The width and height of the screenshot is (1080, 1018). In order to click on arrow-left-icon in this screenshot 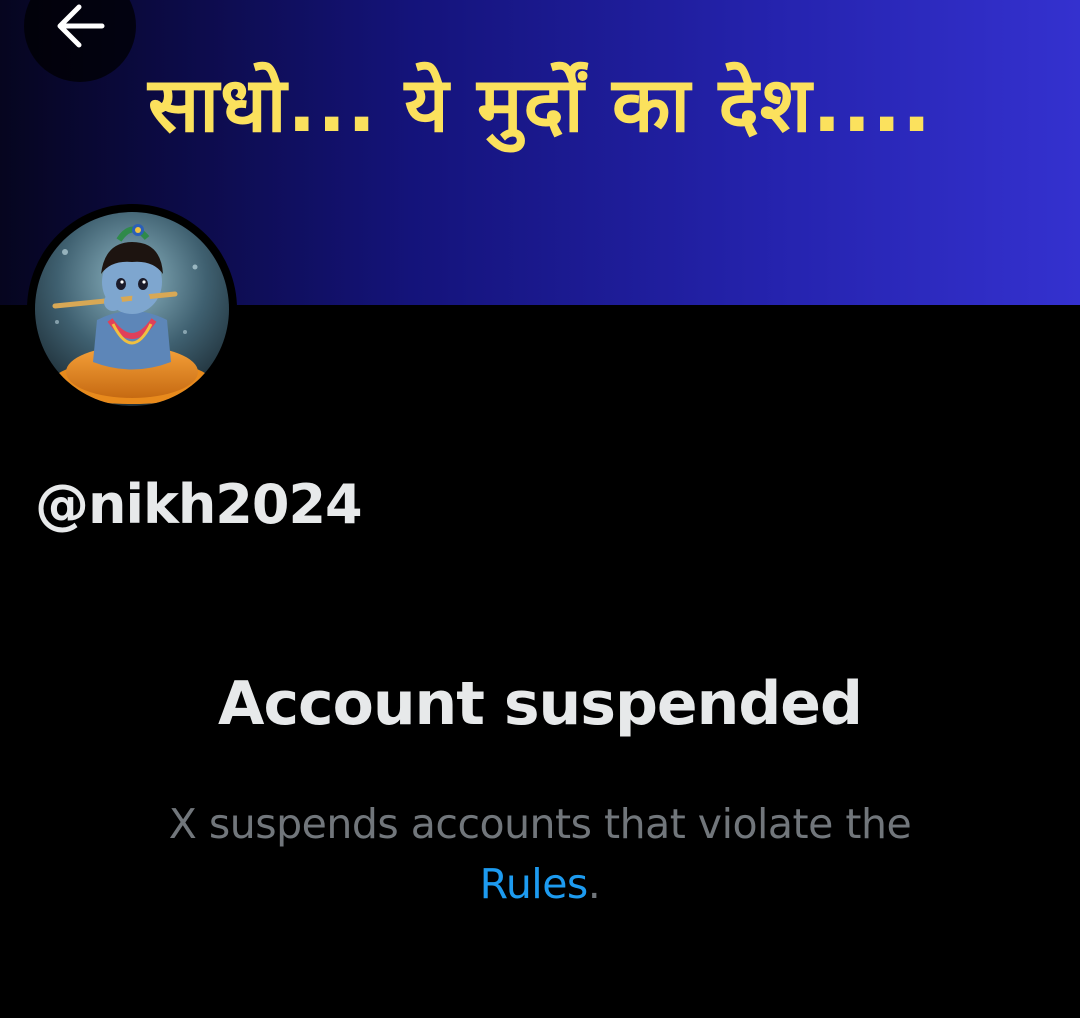, I will do `click(81, 26)`.